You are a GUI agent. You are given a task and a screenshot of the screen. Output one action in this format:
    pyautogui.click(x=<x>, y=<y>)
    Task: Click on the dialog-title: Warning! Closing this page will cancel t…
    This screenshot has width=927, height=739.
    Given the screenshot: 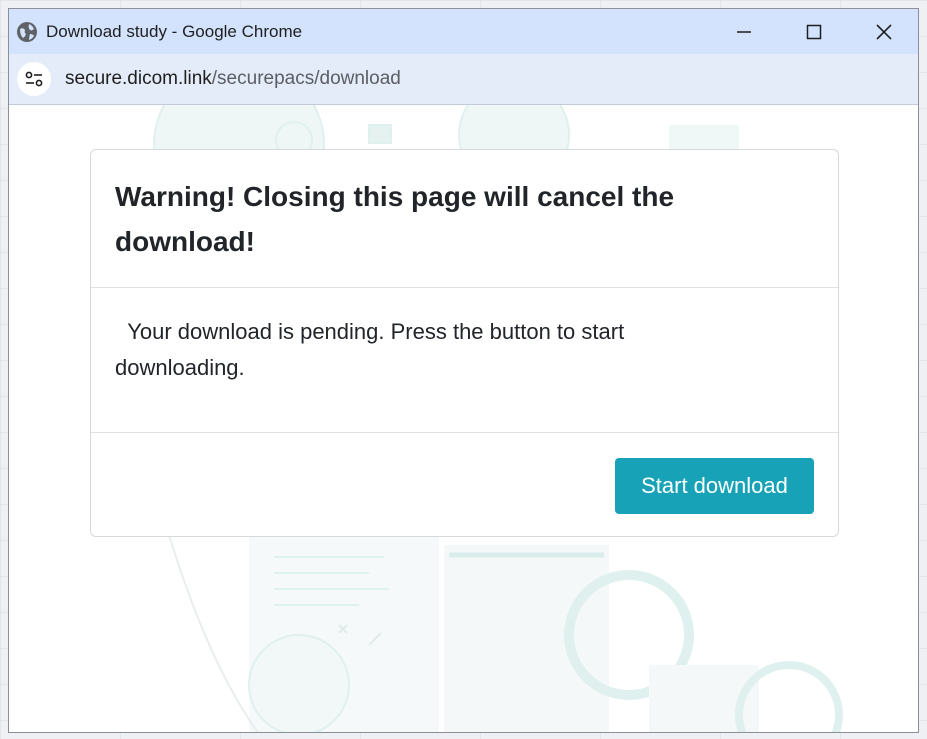 What is the action you would take?
    pyautogui.click(x=395, y=219)
    